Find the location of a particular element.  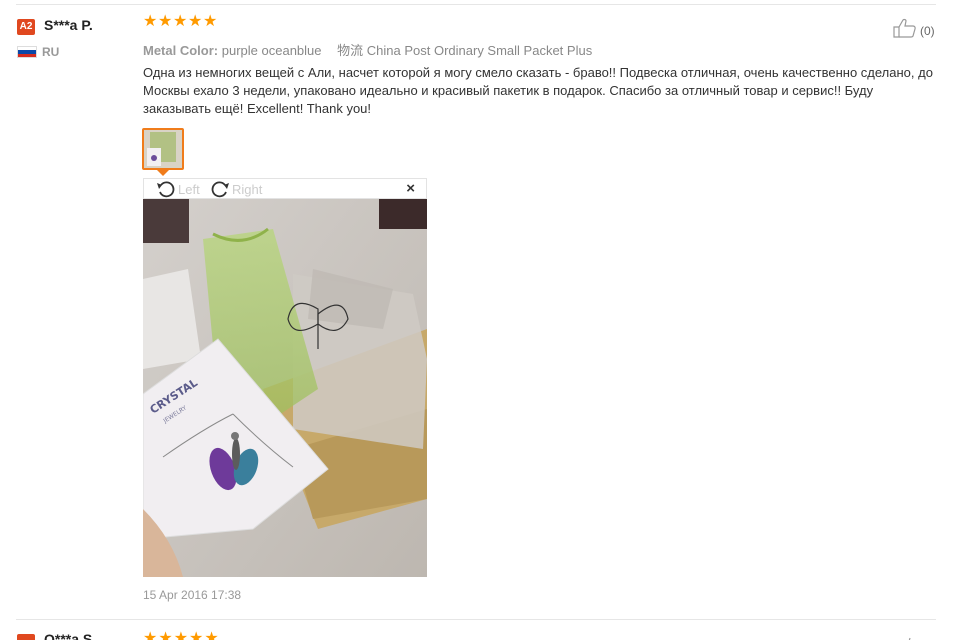

reviewer-country: RU is located at coordinates (51, 52).